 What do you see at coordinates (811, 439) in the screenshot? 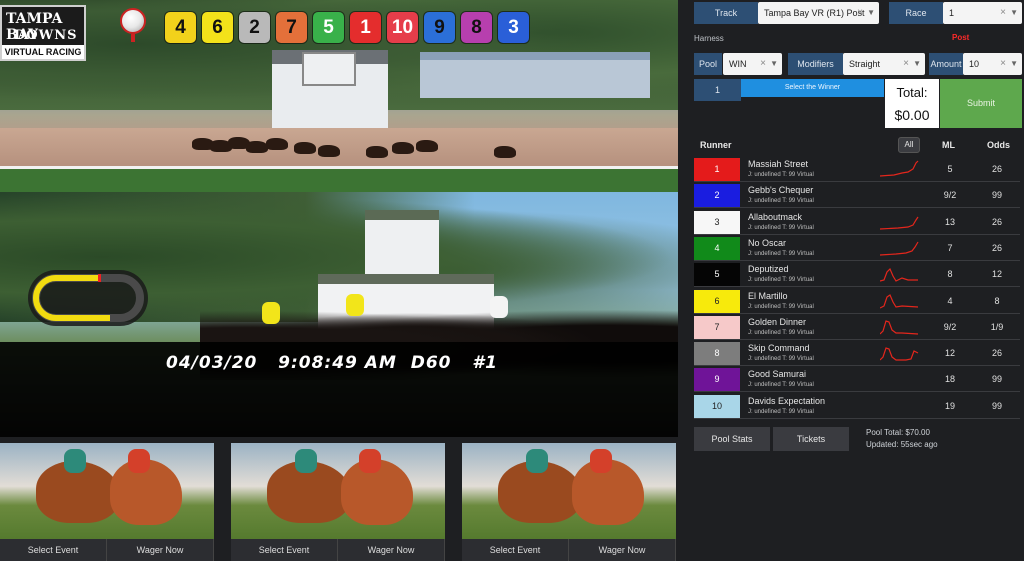
I see `tickets-button: Tickets` at bounding box center [811, 439].